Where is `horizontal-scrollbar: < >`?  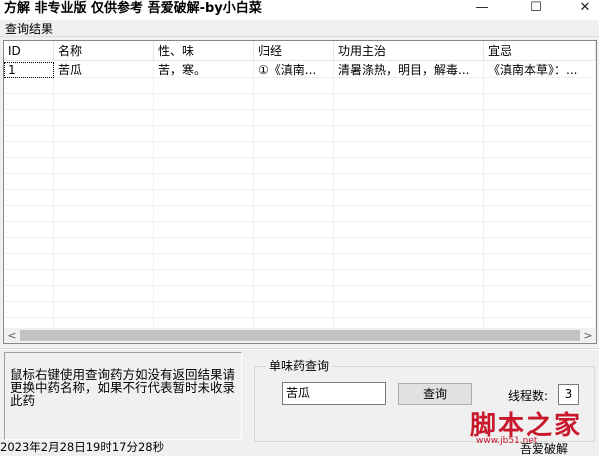 horizontal-scrollbar: < > is located at coordinates (300, 335).